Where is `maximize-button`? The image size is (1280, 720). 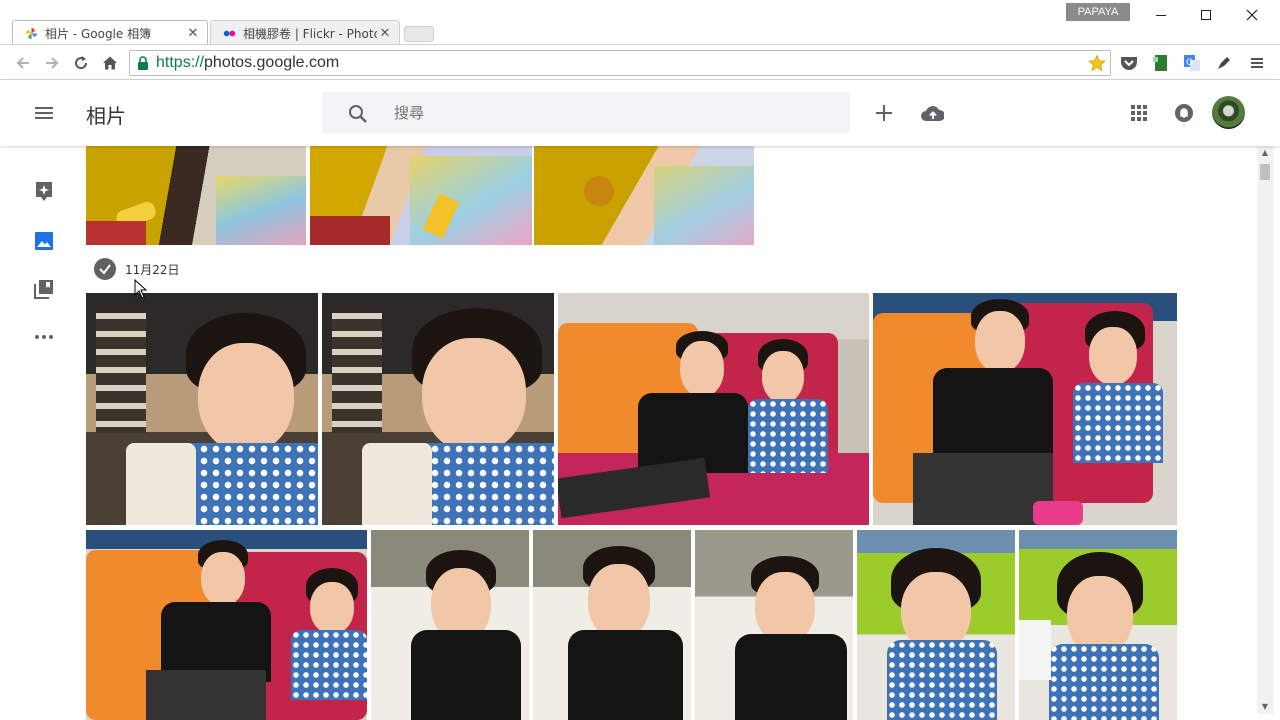 maximize-button is located at coordinates (1206, 15).